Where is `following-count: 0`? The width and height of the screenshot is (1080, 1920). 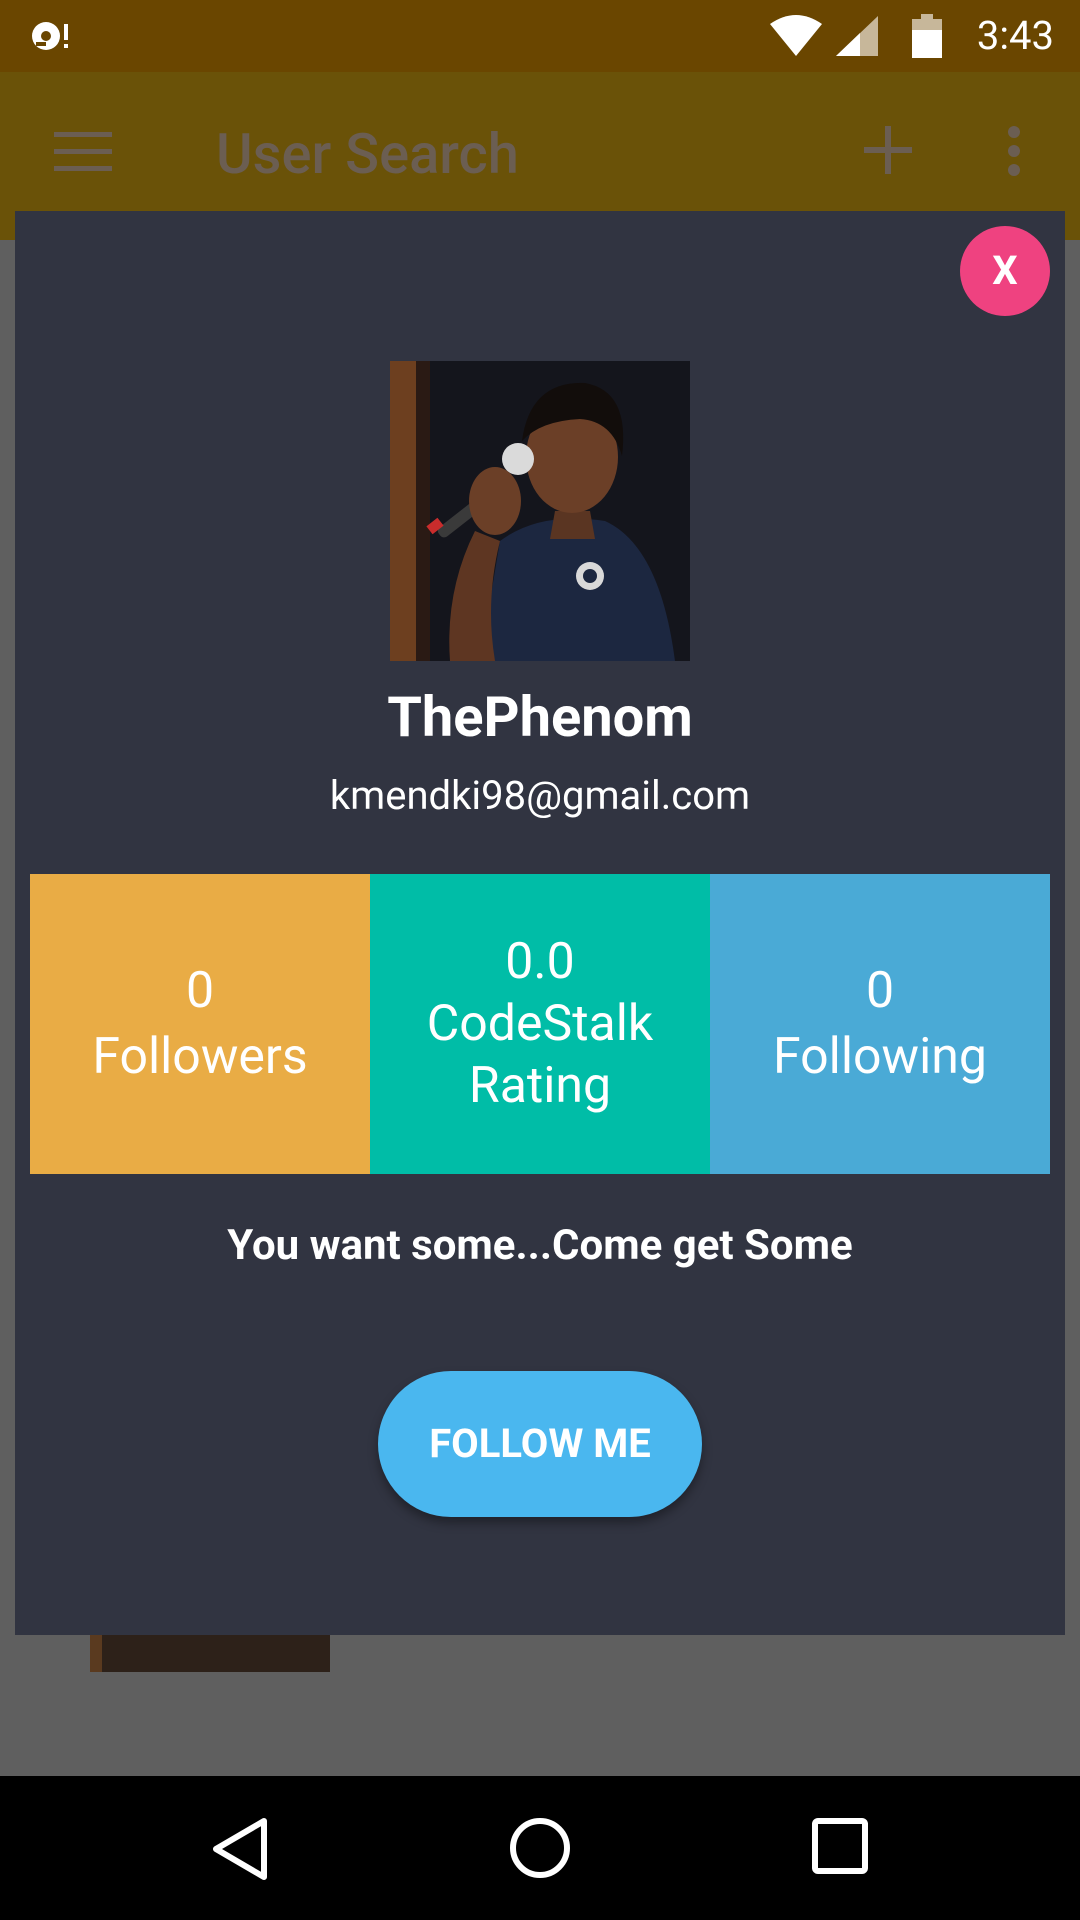 following-count: 0 is located at coordinates (880, 991).